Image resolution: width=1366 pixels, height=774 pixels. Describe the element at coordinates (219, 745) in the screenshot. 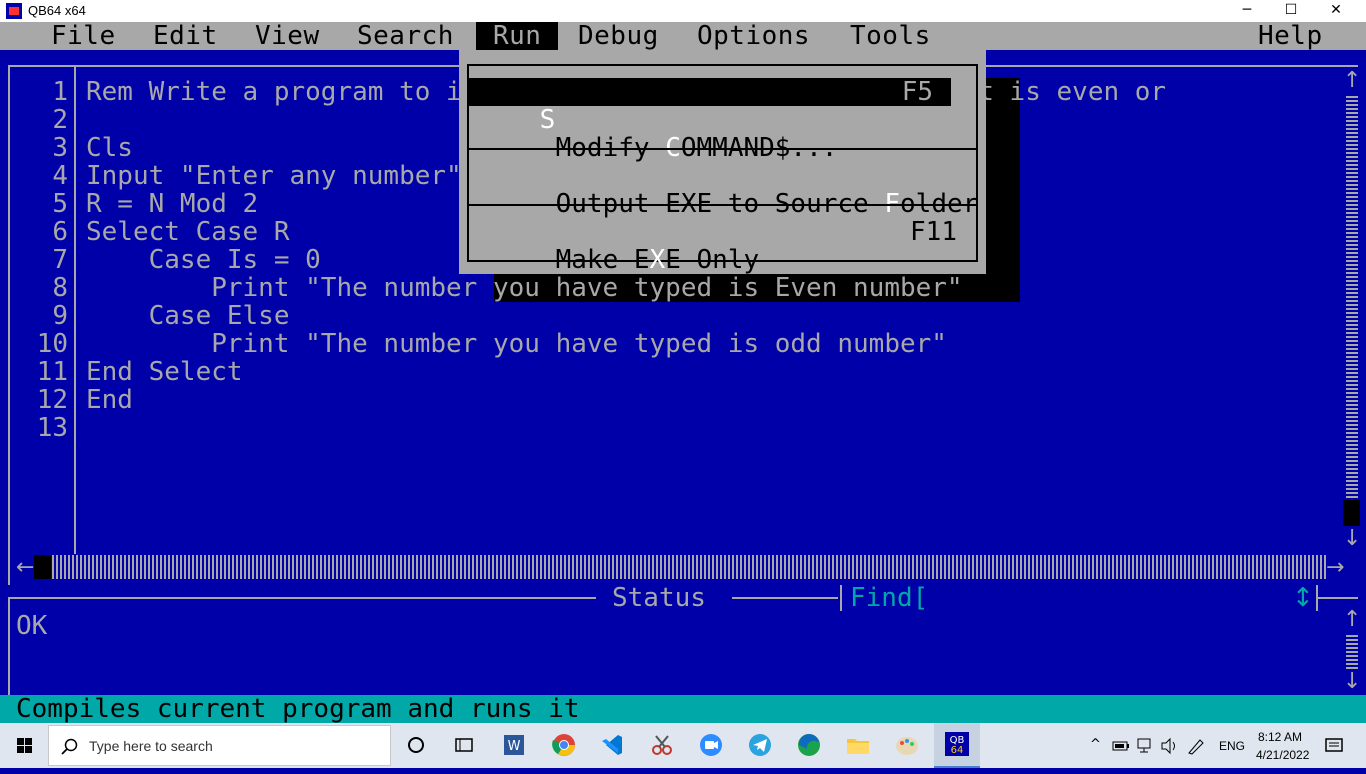

I see `taskbar-search-box: Type here to search` at that location.